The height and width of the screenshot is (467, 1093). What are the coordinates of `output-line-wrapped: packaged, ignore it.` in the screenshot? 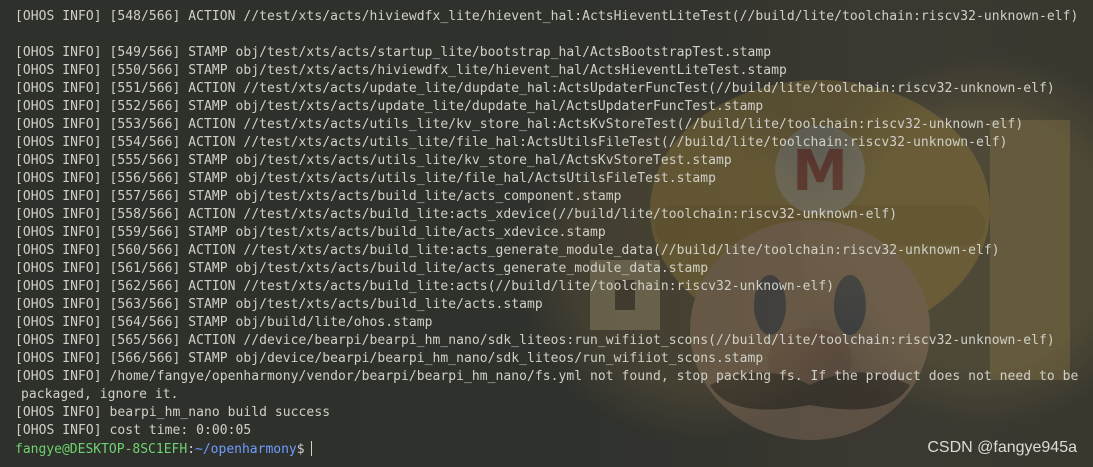 It's located at (100, 394).